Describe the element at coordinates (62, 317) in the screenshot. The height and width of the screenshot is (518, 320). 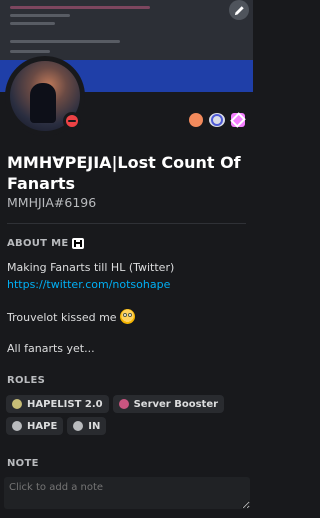
I see `bio-text: Trouvelot kissed me` at that location.